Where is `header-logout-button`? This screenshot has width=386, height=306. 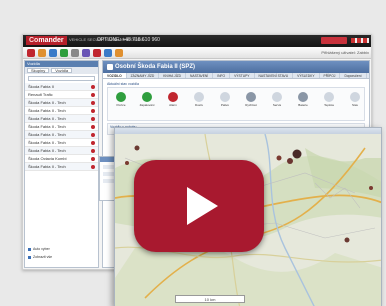 header-logout-button is located at coordinates (334, 40).